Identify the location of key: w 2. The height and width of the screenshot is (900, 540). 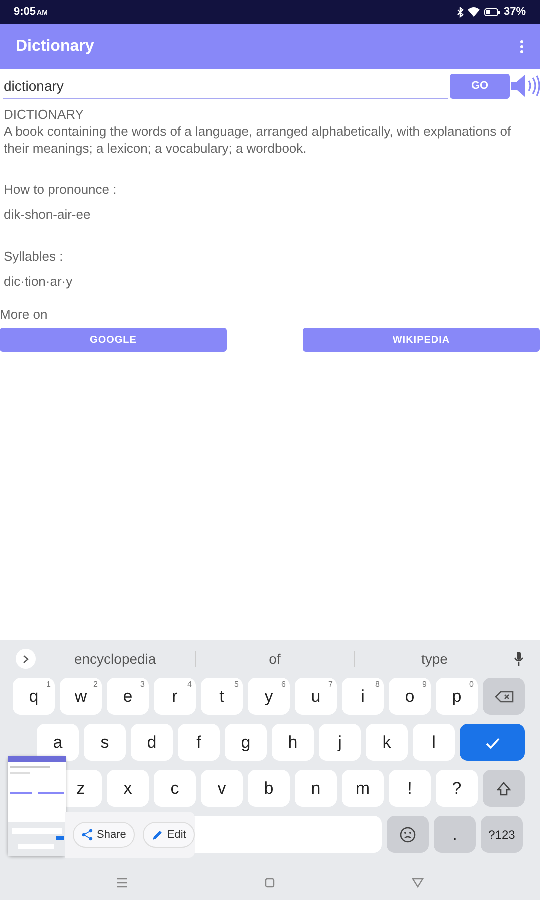
(81, 696).